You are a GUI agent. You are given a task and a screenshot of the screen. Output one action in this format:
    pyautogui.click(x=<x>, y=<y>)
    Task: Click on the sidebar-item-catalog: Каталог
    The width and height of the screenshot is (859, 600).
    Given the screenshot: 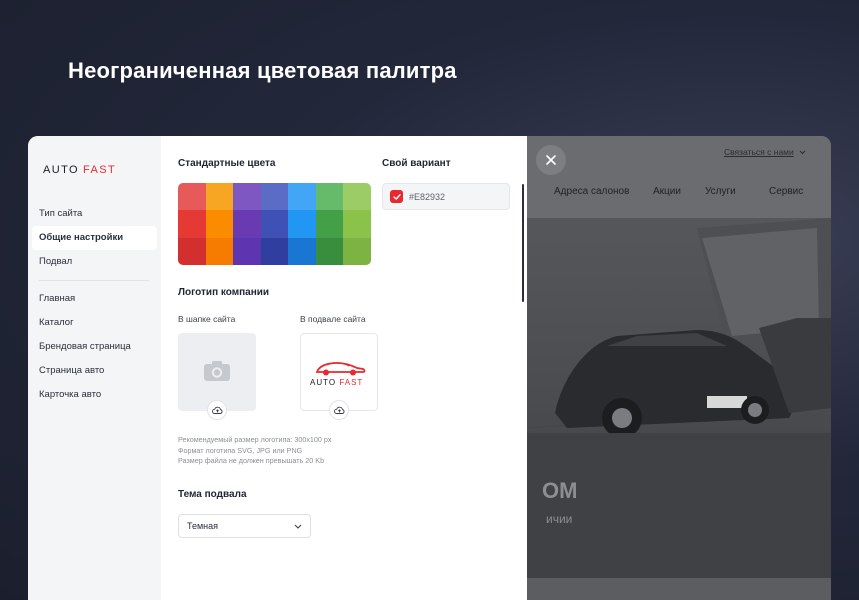 What is the action you would take?
    pyautogui.click(x=94, y=323)
    